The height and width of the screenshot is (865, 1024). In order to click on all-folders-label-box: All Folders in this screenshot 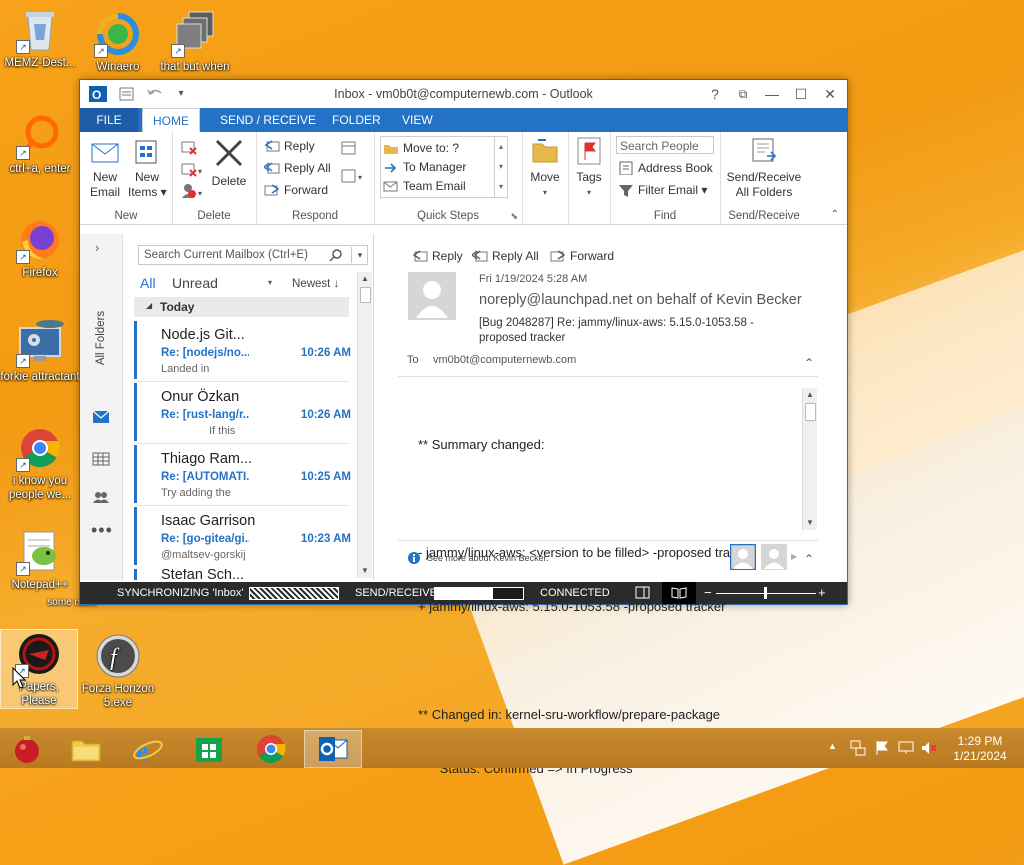, I will do `click(101, 339)`.